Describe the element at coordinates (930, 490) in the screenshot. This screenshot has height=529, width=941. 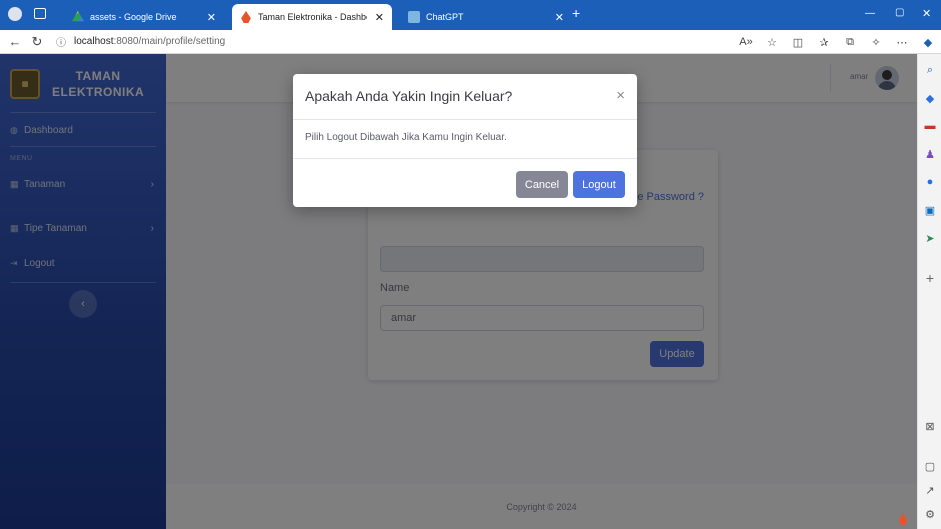
I see `open-external-icon: ↗` at that location.